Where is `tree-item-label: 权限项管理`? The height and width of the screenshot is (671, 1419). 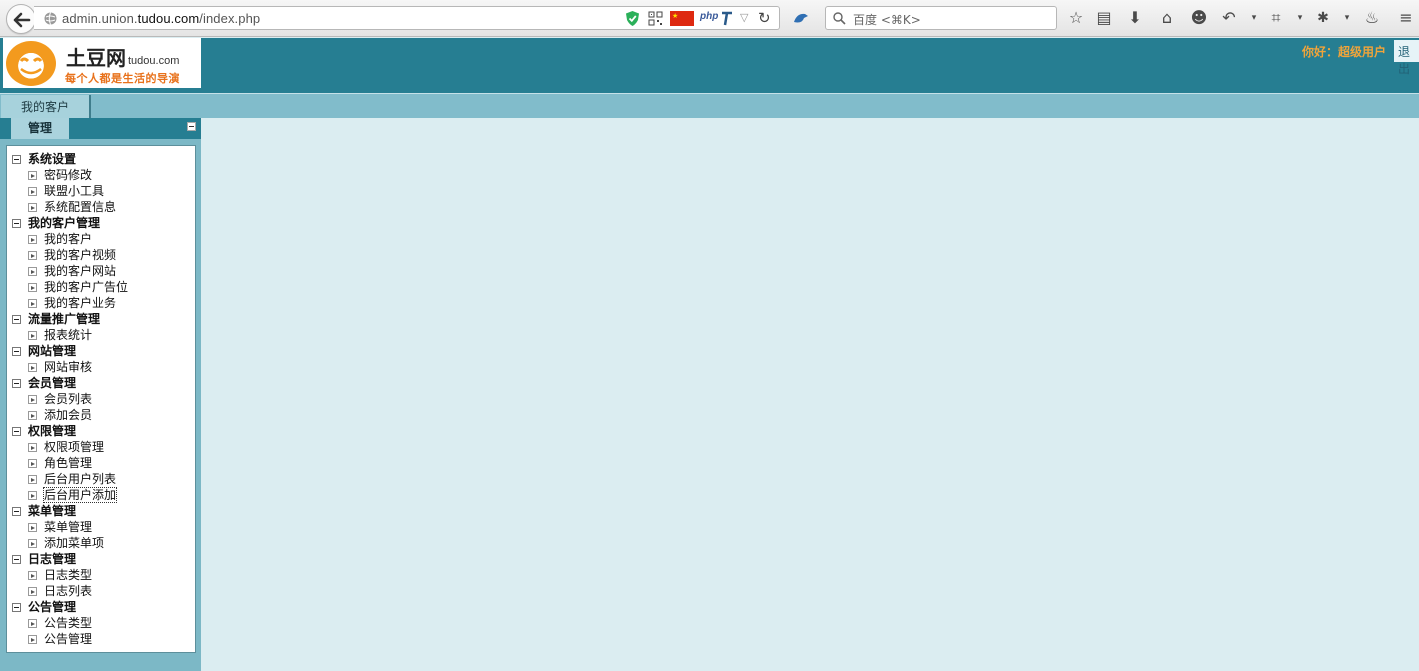 tree-item-label: 权限项管理 is located at coordinates (74, 447).